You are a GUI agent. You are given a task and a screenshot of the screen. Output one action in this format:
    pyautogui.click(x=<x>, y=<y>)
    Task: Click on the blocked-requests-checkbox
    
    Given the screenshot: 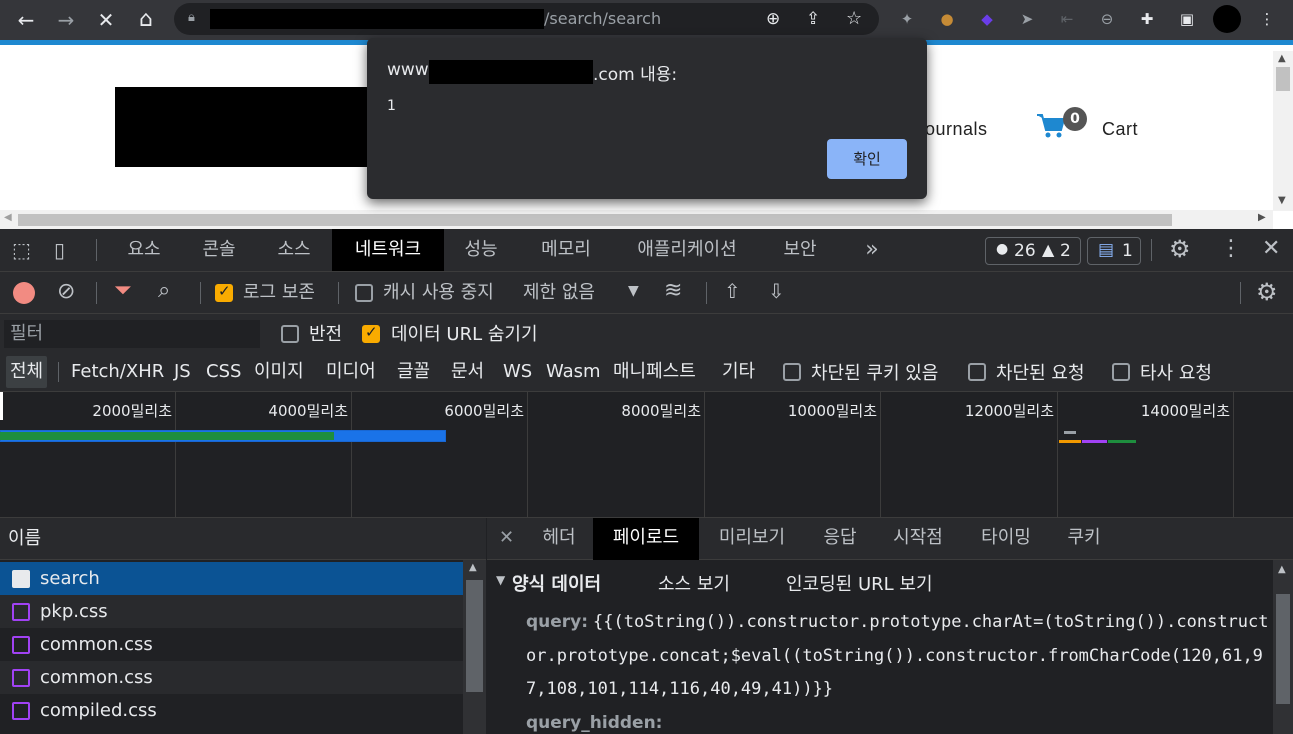 What is the action you would take?
    pyautogui.click(x=977, y=372)
    